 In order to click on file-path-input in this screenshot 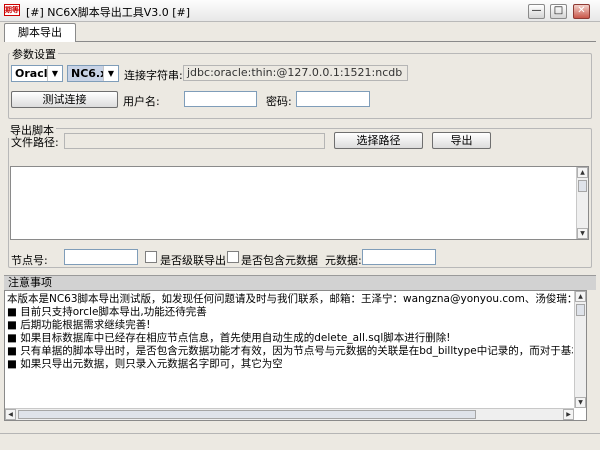, I will do `click(194, 141)`.